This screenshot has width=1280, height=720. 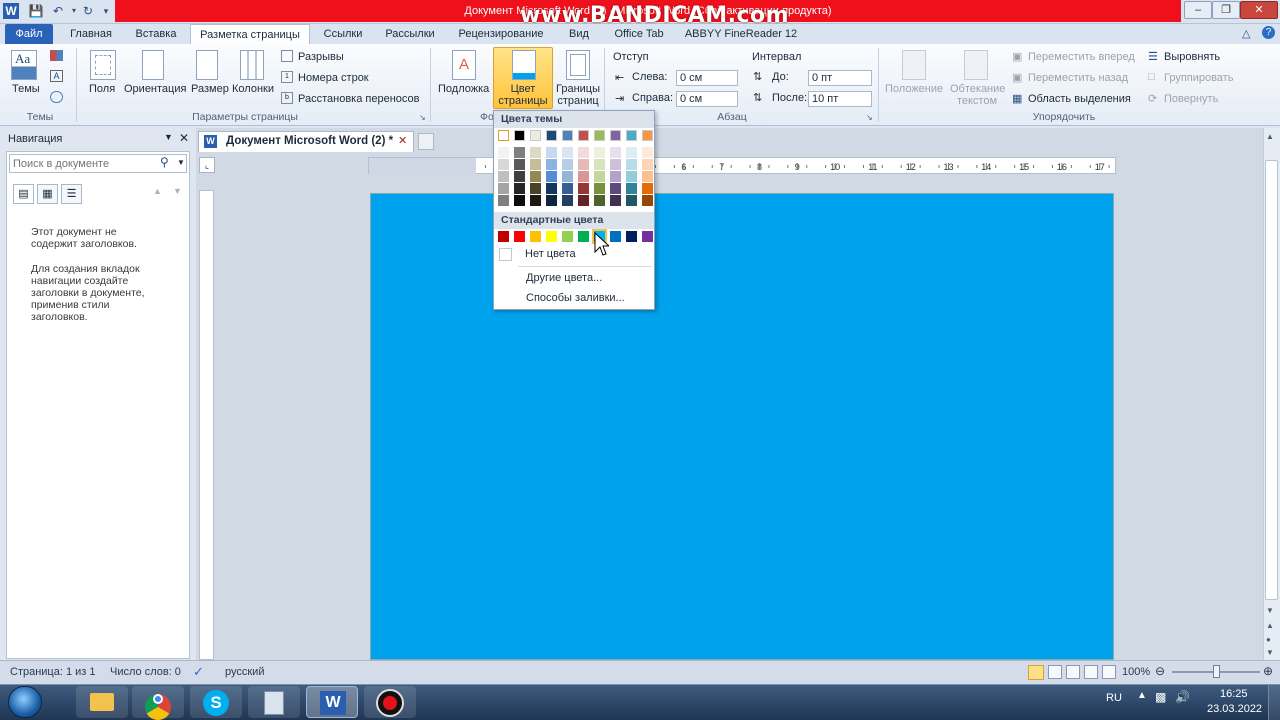 What do you see at coordinates (410, 34) in the screenshot?
I see `tab-mailings: Рассылки` at bounding box center [410, 34].